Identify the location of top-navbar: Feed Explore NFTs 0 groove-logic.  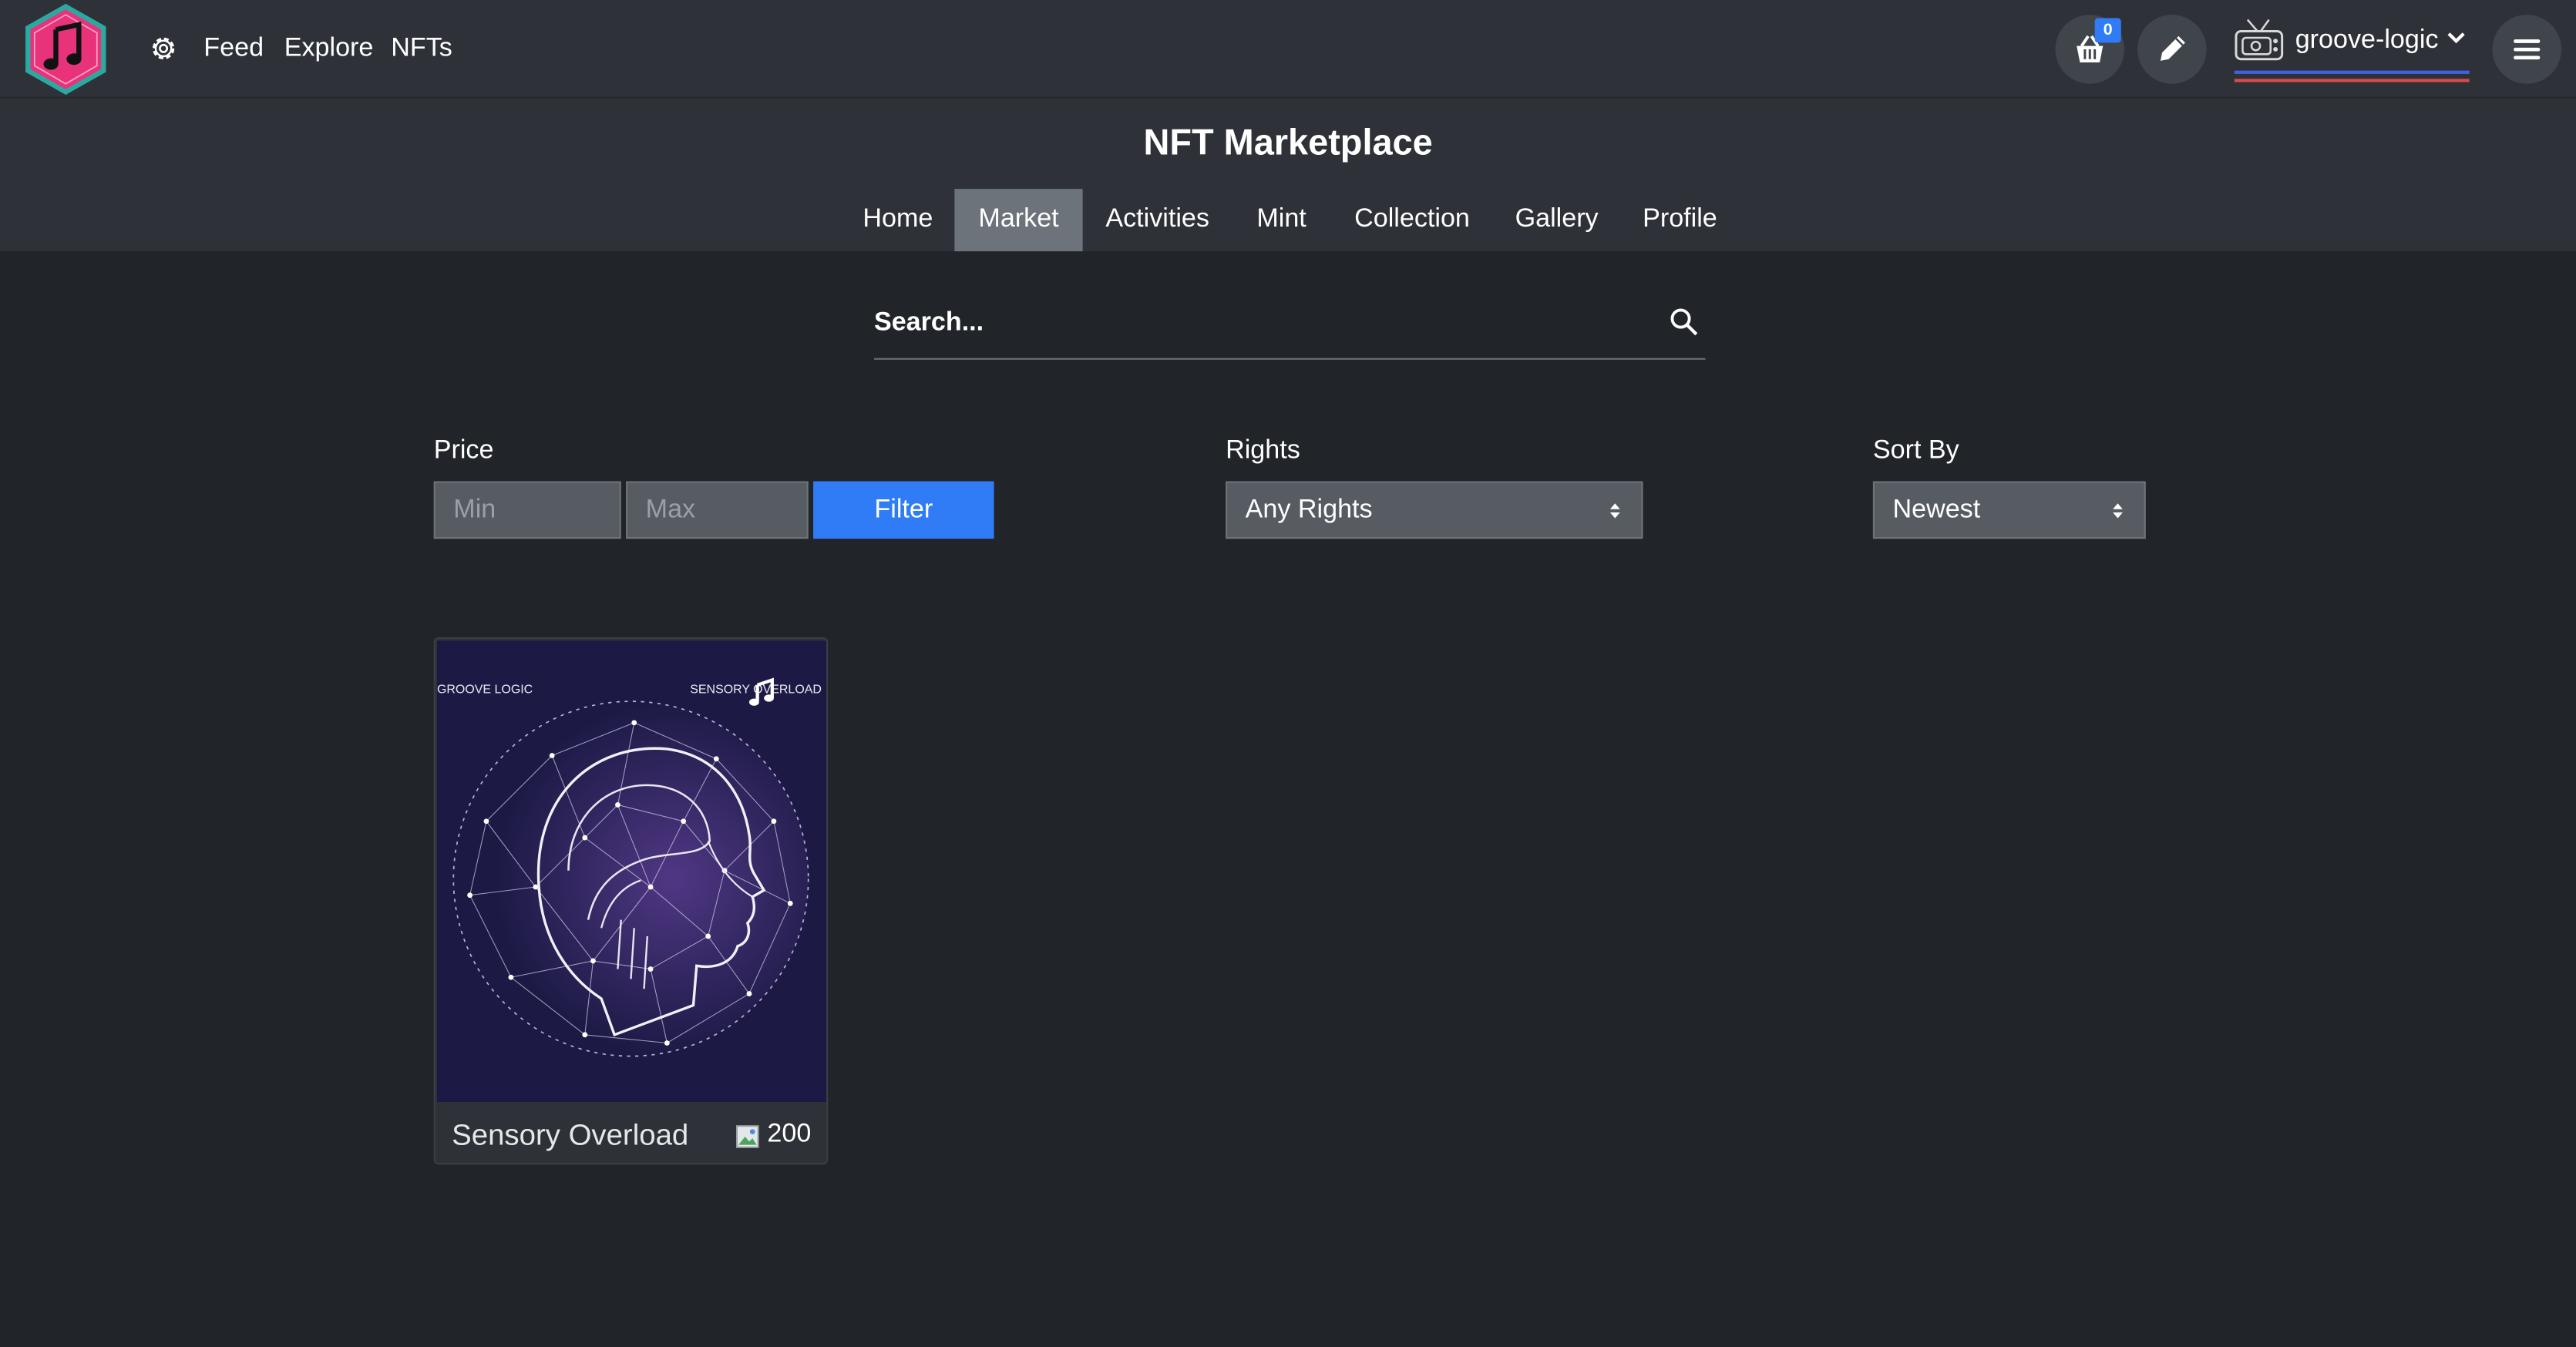
(1288, 49).